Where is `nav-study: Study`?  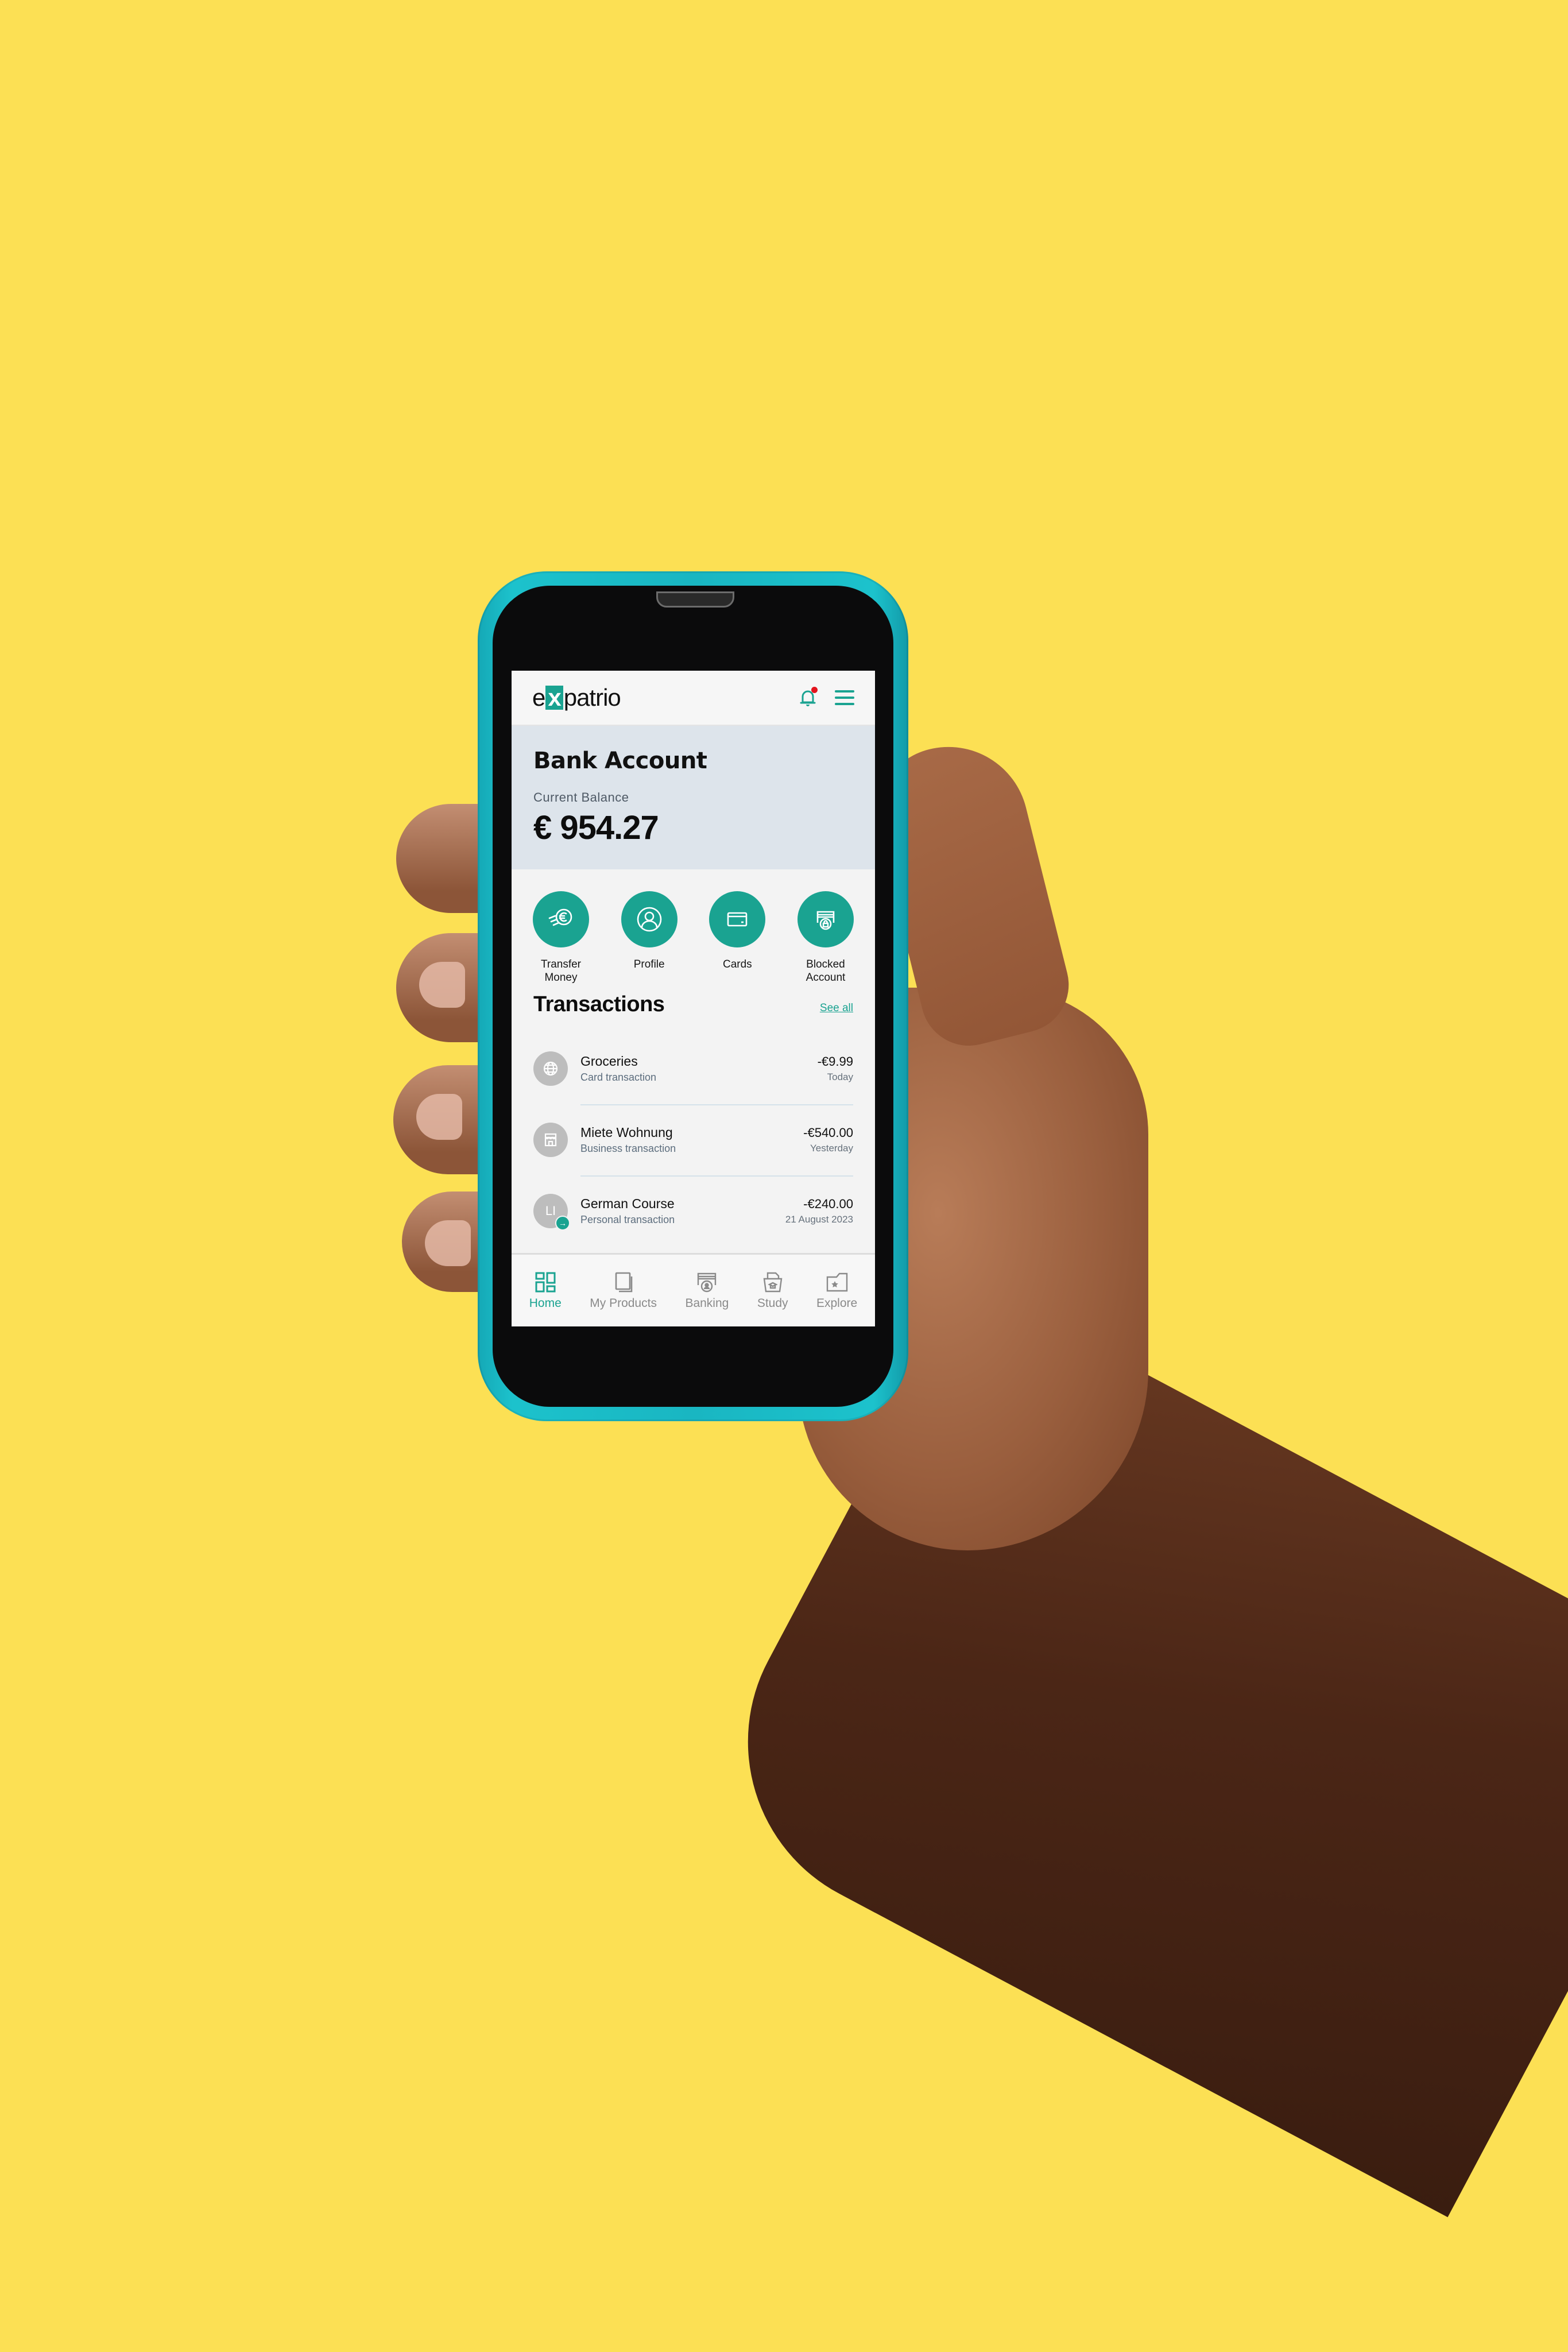 nav-study: Study is located at coordinates (772, 1290).